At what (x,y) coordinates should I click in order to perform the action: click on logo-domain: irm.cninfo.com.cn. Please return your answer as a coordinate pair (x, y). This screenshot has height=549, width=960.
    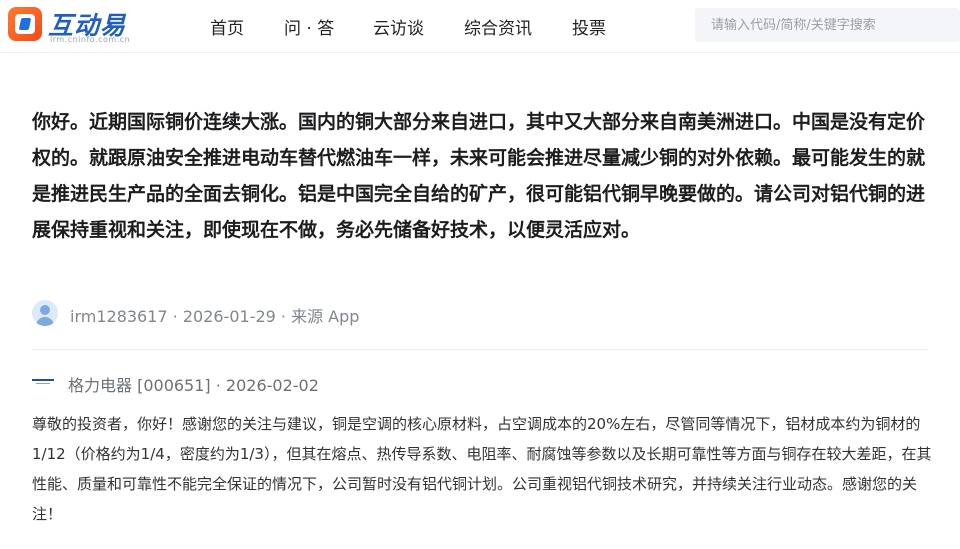
    Looking at the image, I should click on (90, 39).